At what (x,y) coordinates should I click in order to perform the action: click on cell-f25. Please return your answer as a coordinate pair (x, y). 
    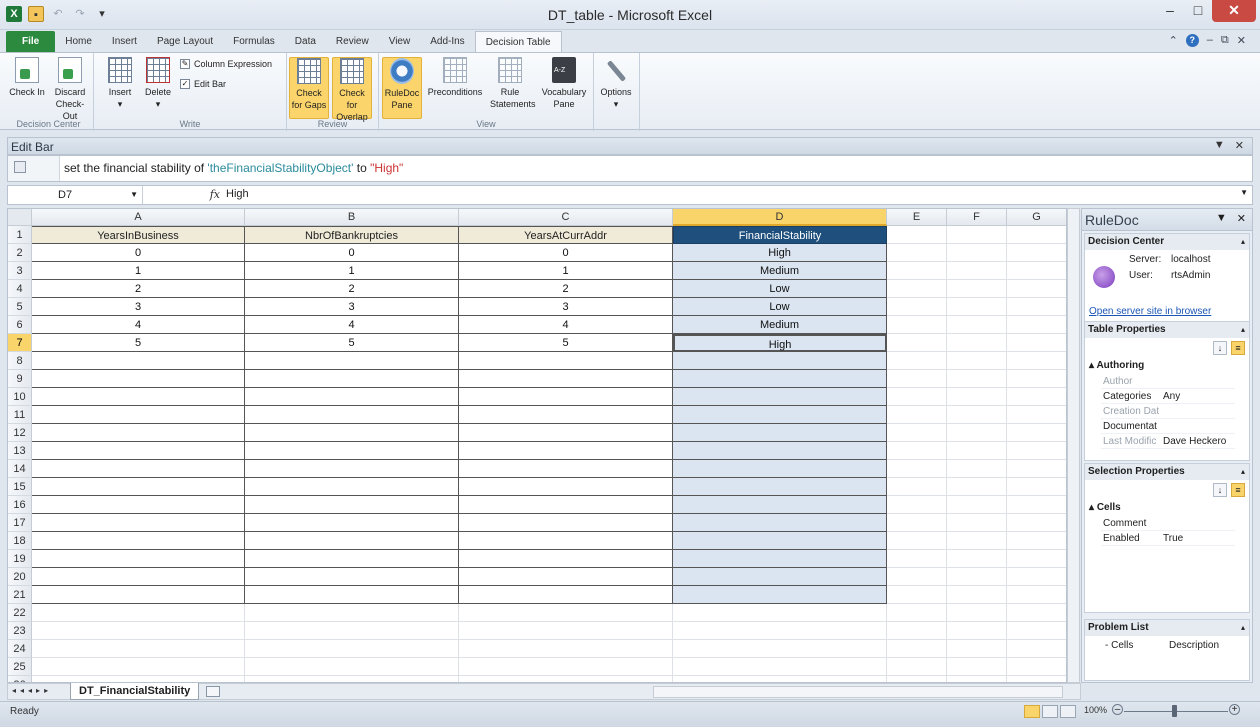
    Looking at the image, I should click on (977, 667).